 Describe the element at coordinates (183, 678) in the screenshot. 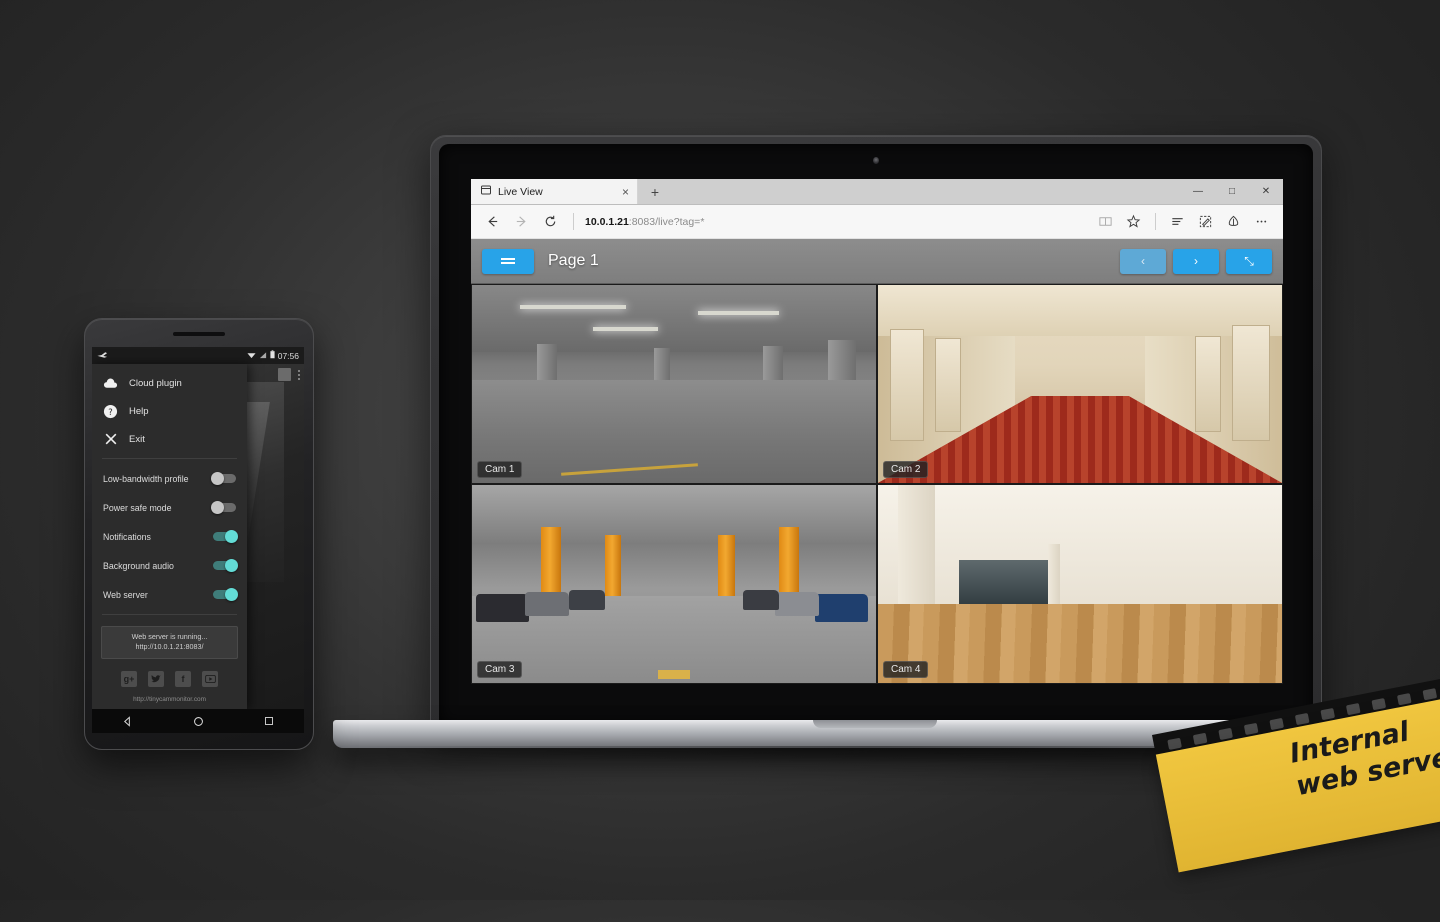

I see `facebook-icon: f` at that location.